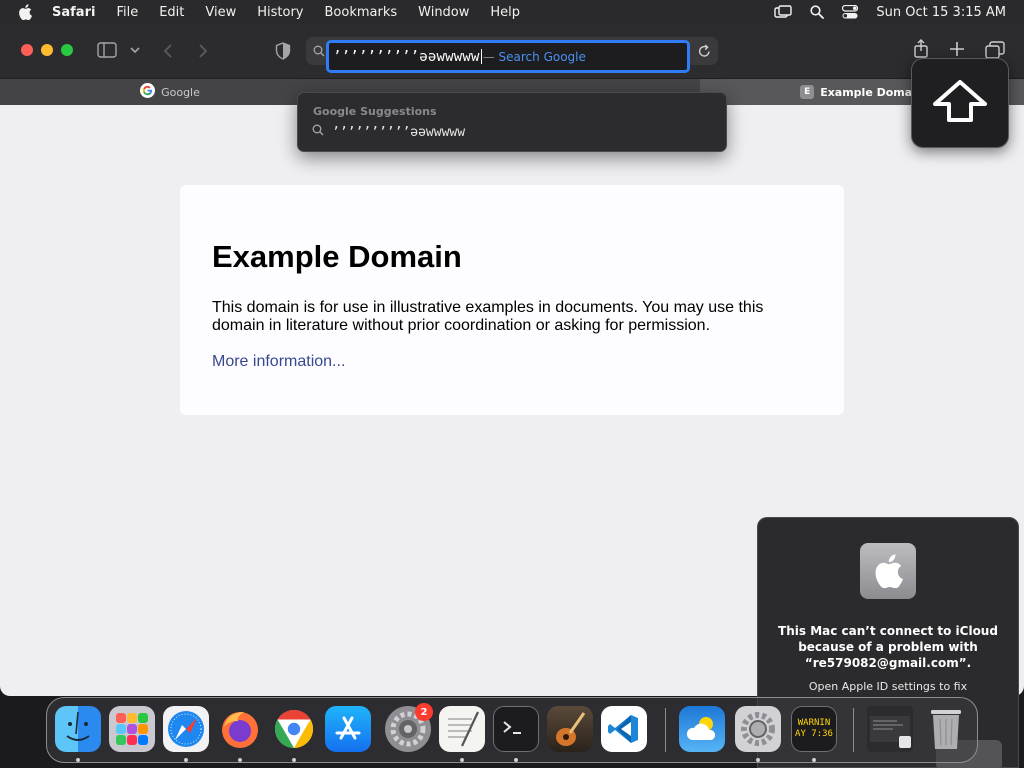 The image size is (1024, 768). I want to click on firefox-icon, so click(240, 729).